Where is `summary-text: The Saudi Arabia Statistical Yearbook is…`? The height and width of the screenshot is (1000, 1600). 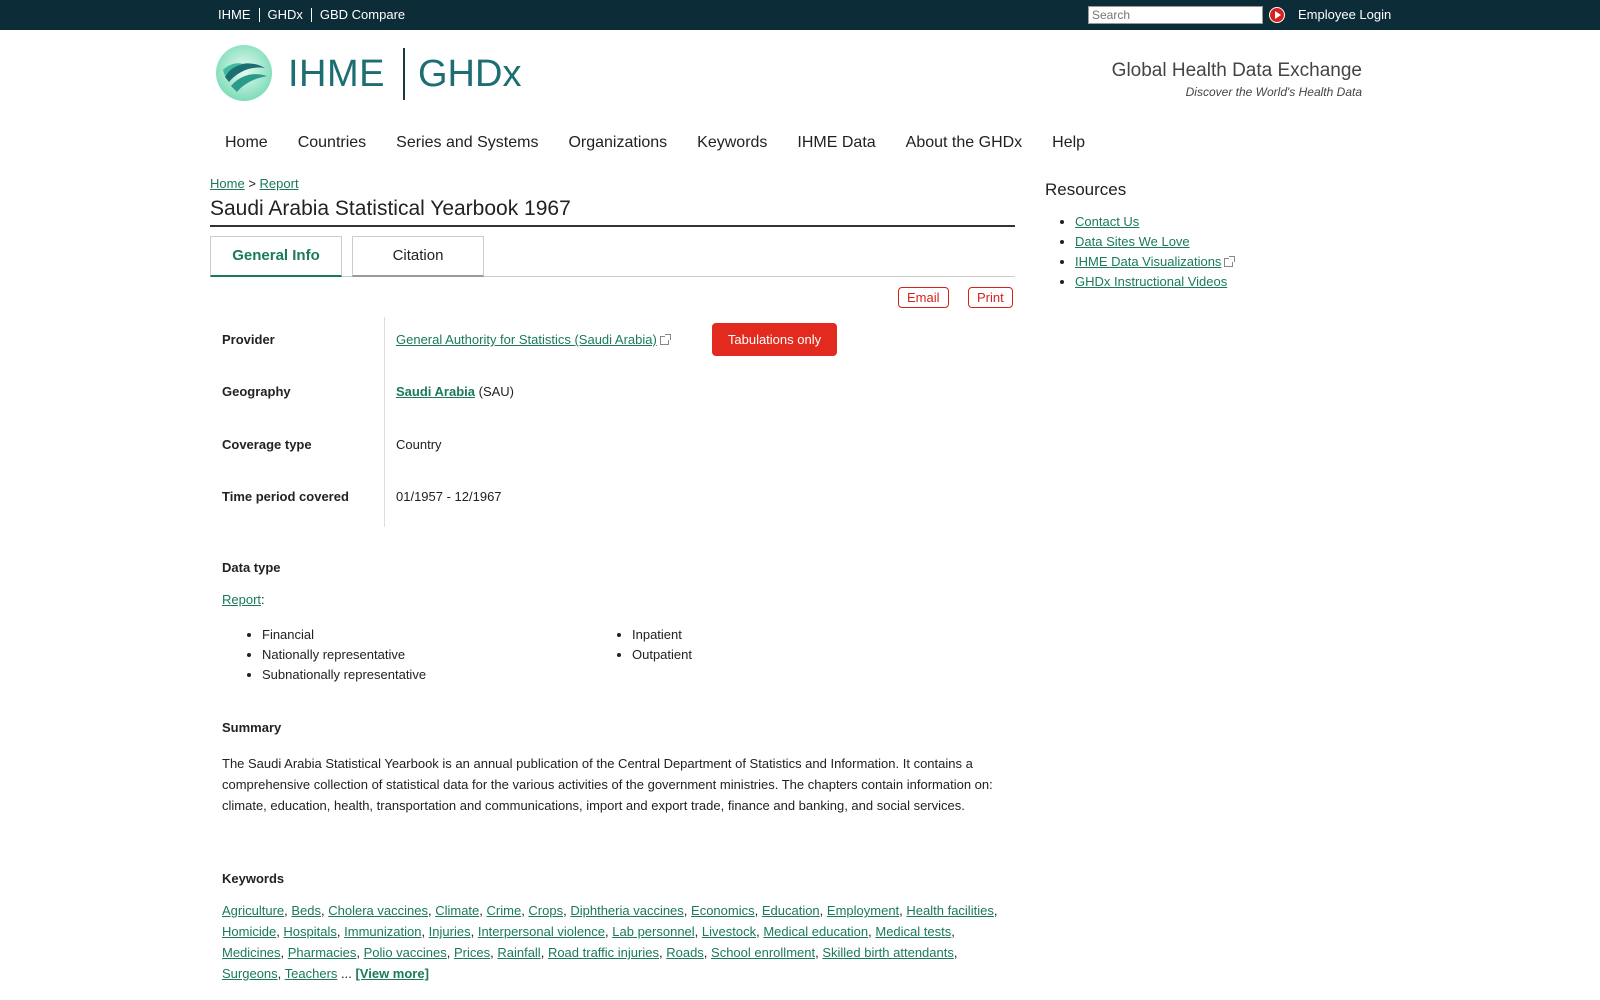
summary-text: The Saudi Arabia Statistical Yearbook is… is located at coordinates (607, 784).